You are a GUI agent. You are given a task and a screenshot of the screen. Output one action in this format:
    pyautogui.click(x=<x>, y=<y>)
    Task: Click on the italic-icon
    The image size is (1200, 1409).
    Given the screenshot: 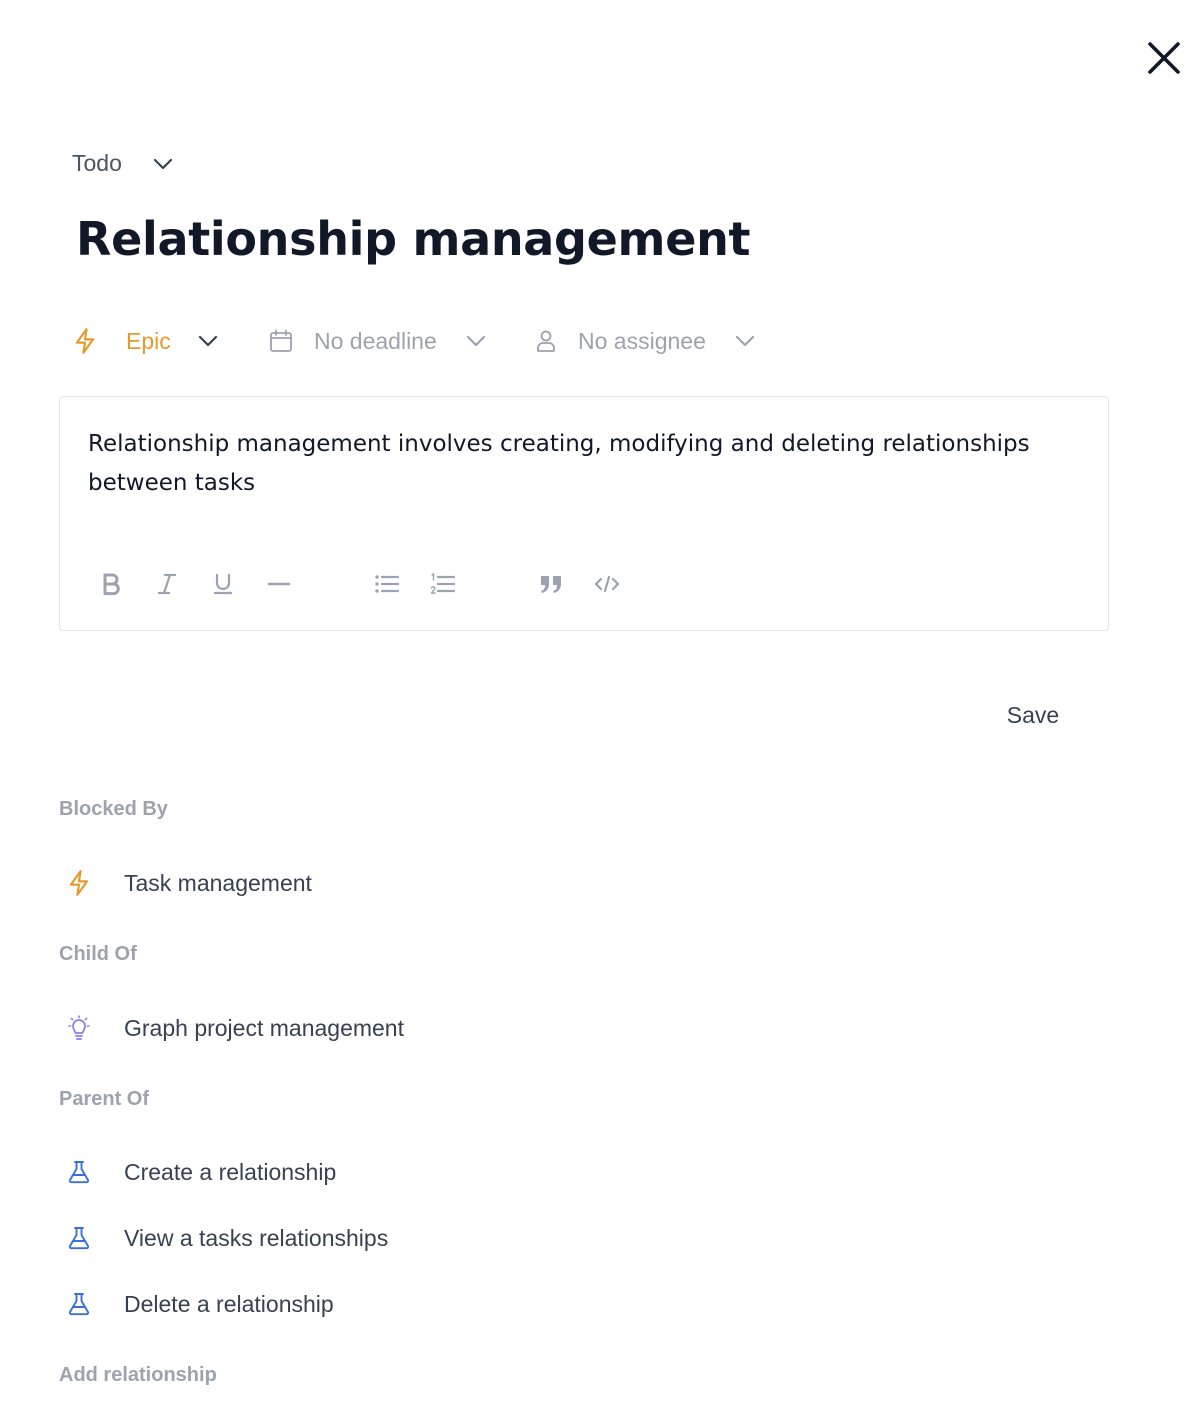 What is the action you would take?
    pyautogui.click(x=167, y=584)
    